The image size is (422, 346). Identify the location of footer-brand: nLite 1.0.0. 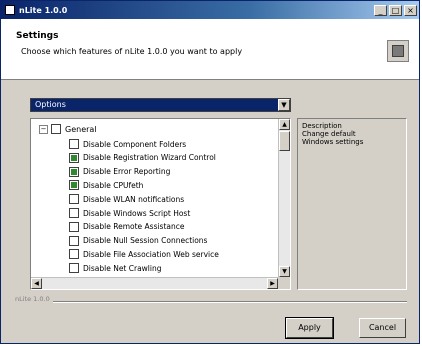
(34, 299).